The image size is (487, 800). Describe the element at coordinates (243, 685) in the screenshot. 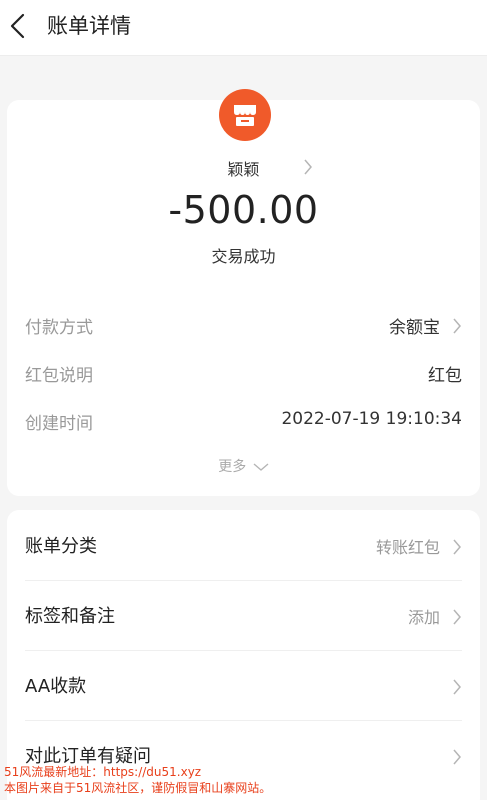

I see `aa-collect-item: AA收款` at that location.